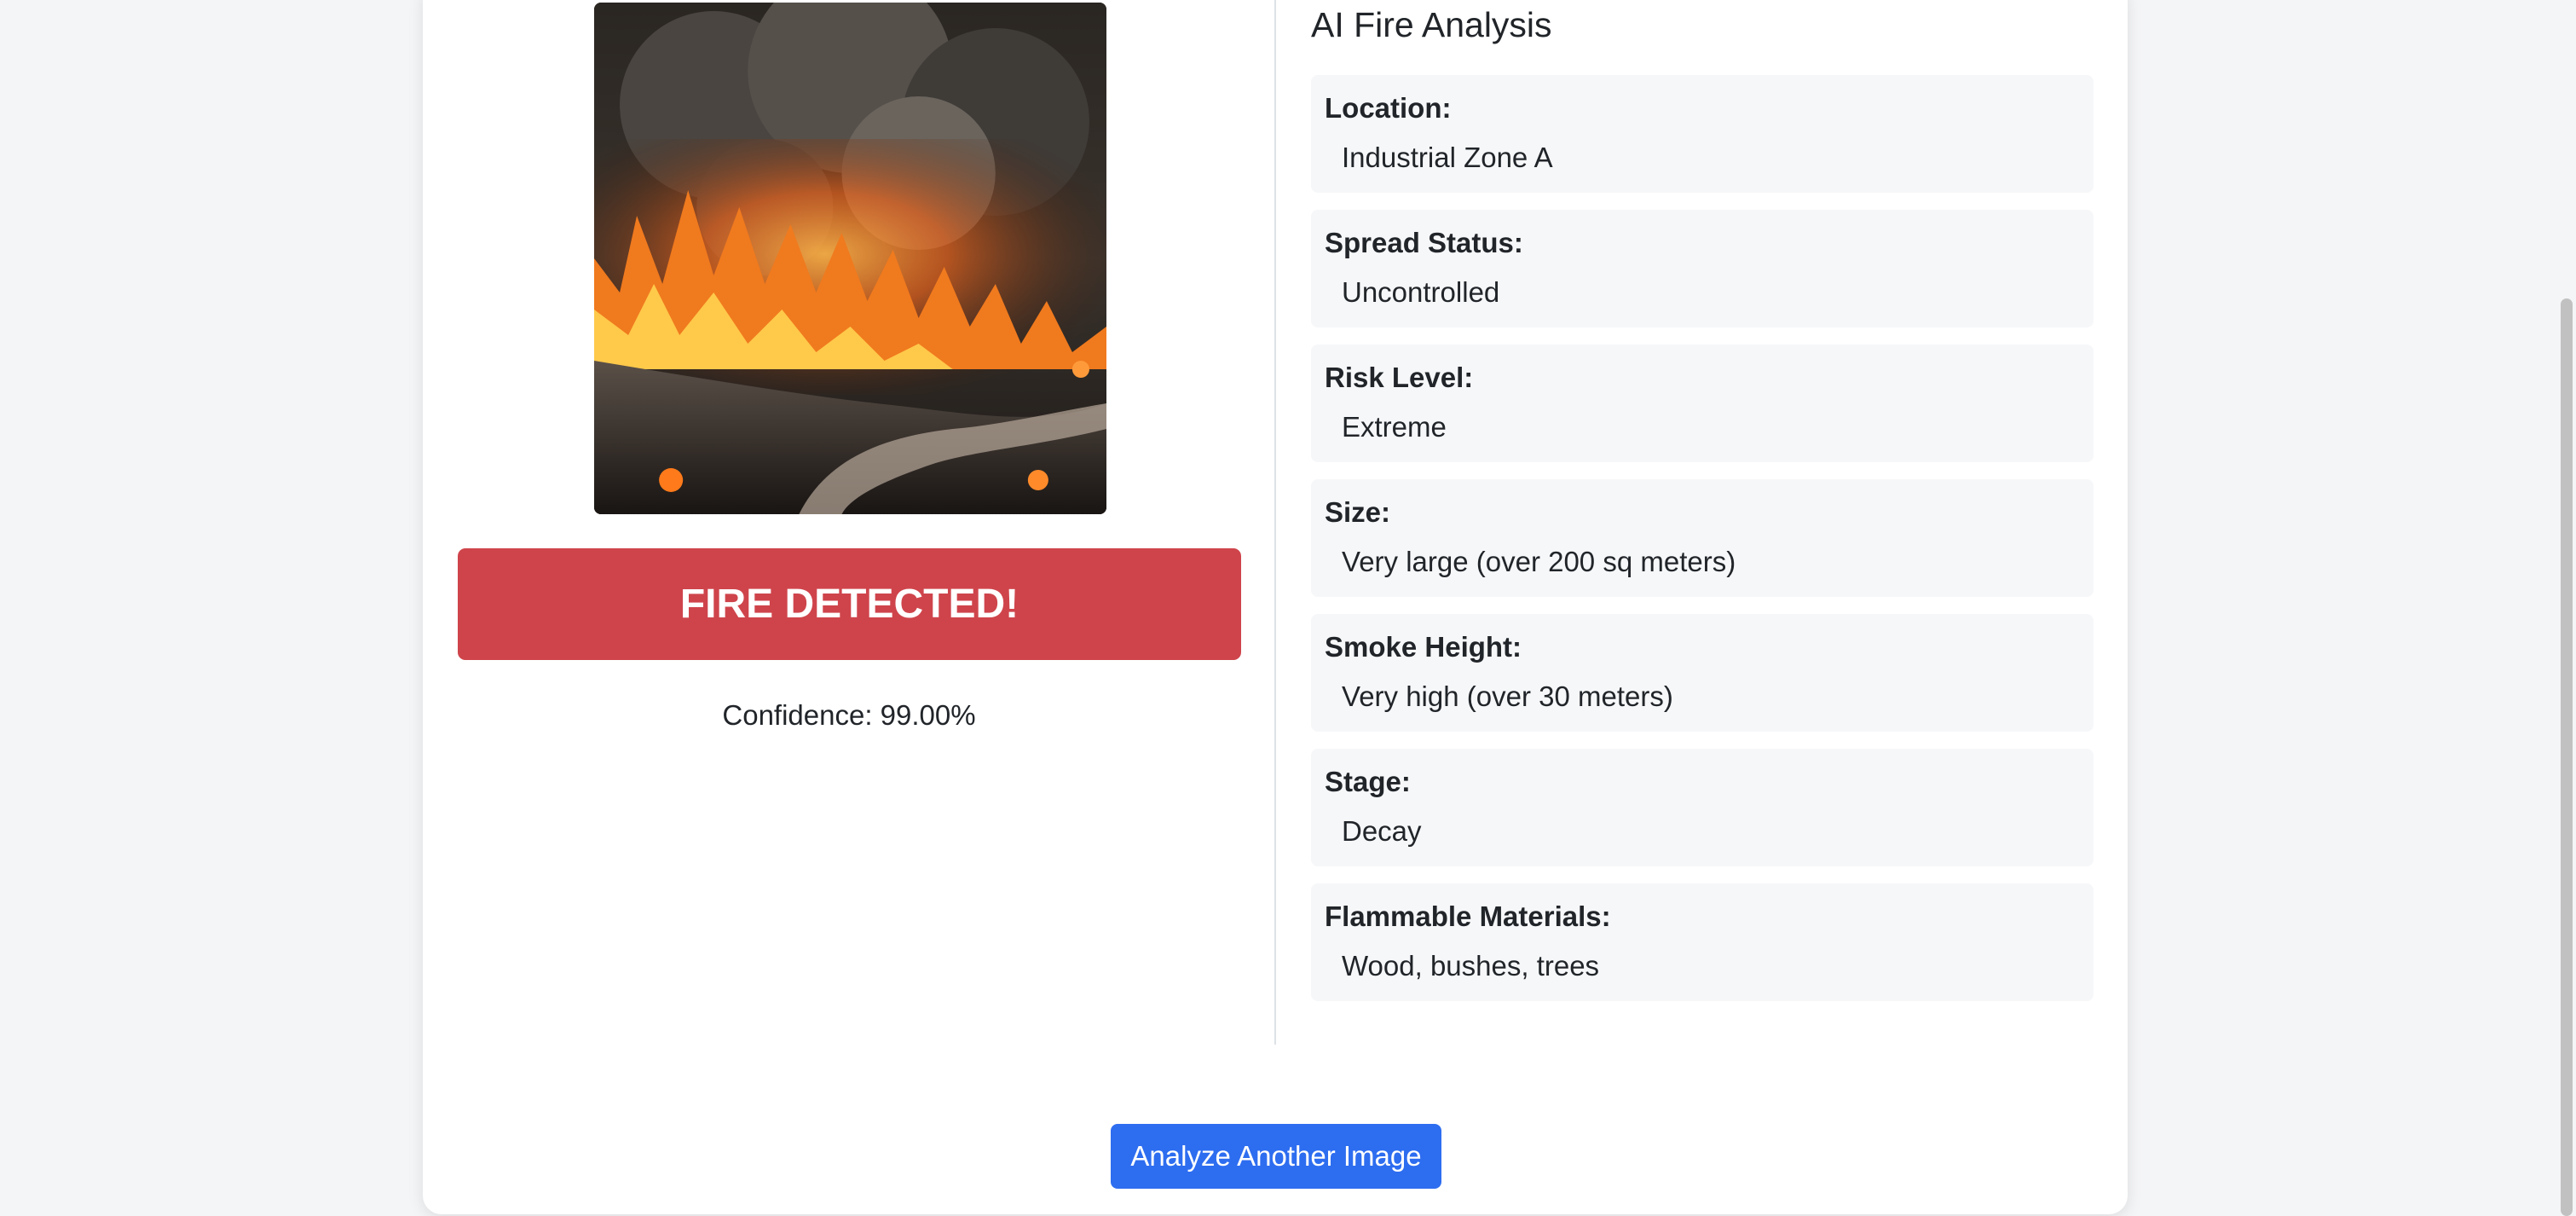 This screenshot has width=2576, height=1216. Describe the element at coordinates (849, 715) in the screenshot. I see `confidence-text: Confidence: 99.00%` at that location.